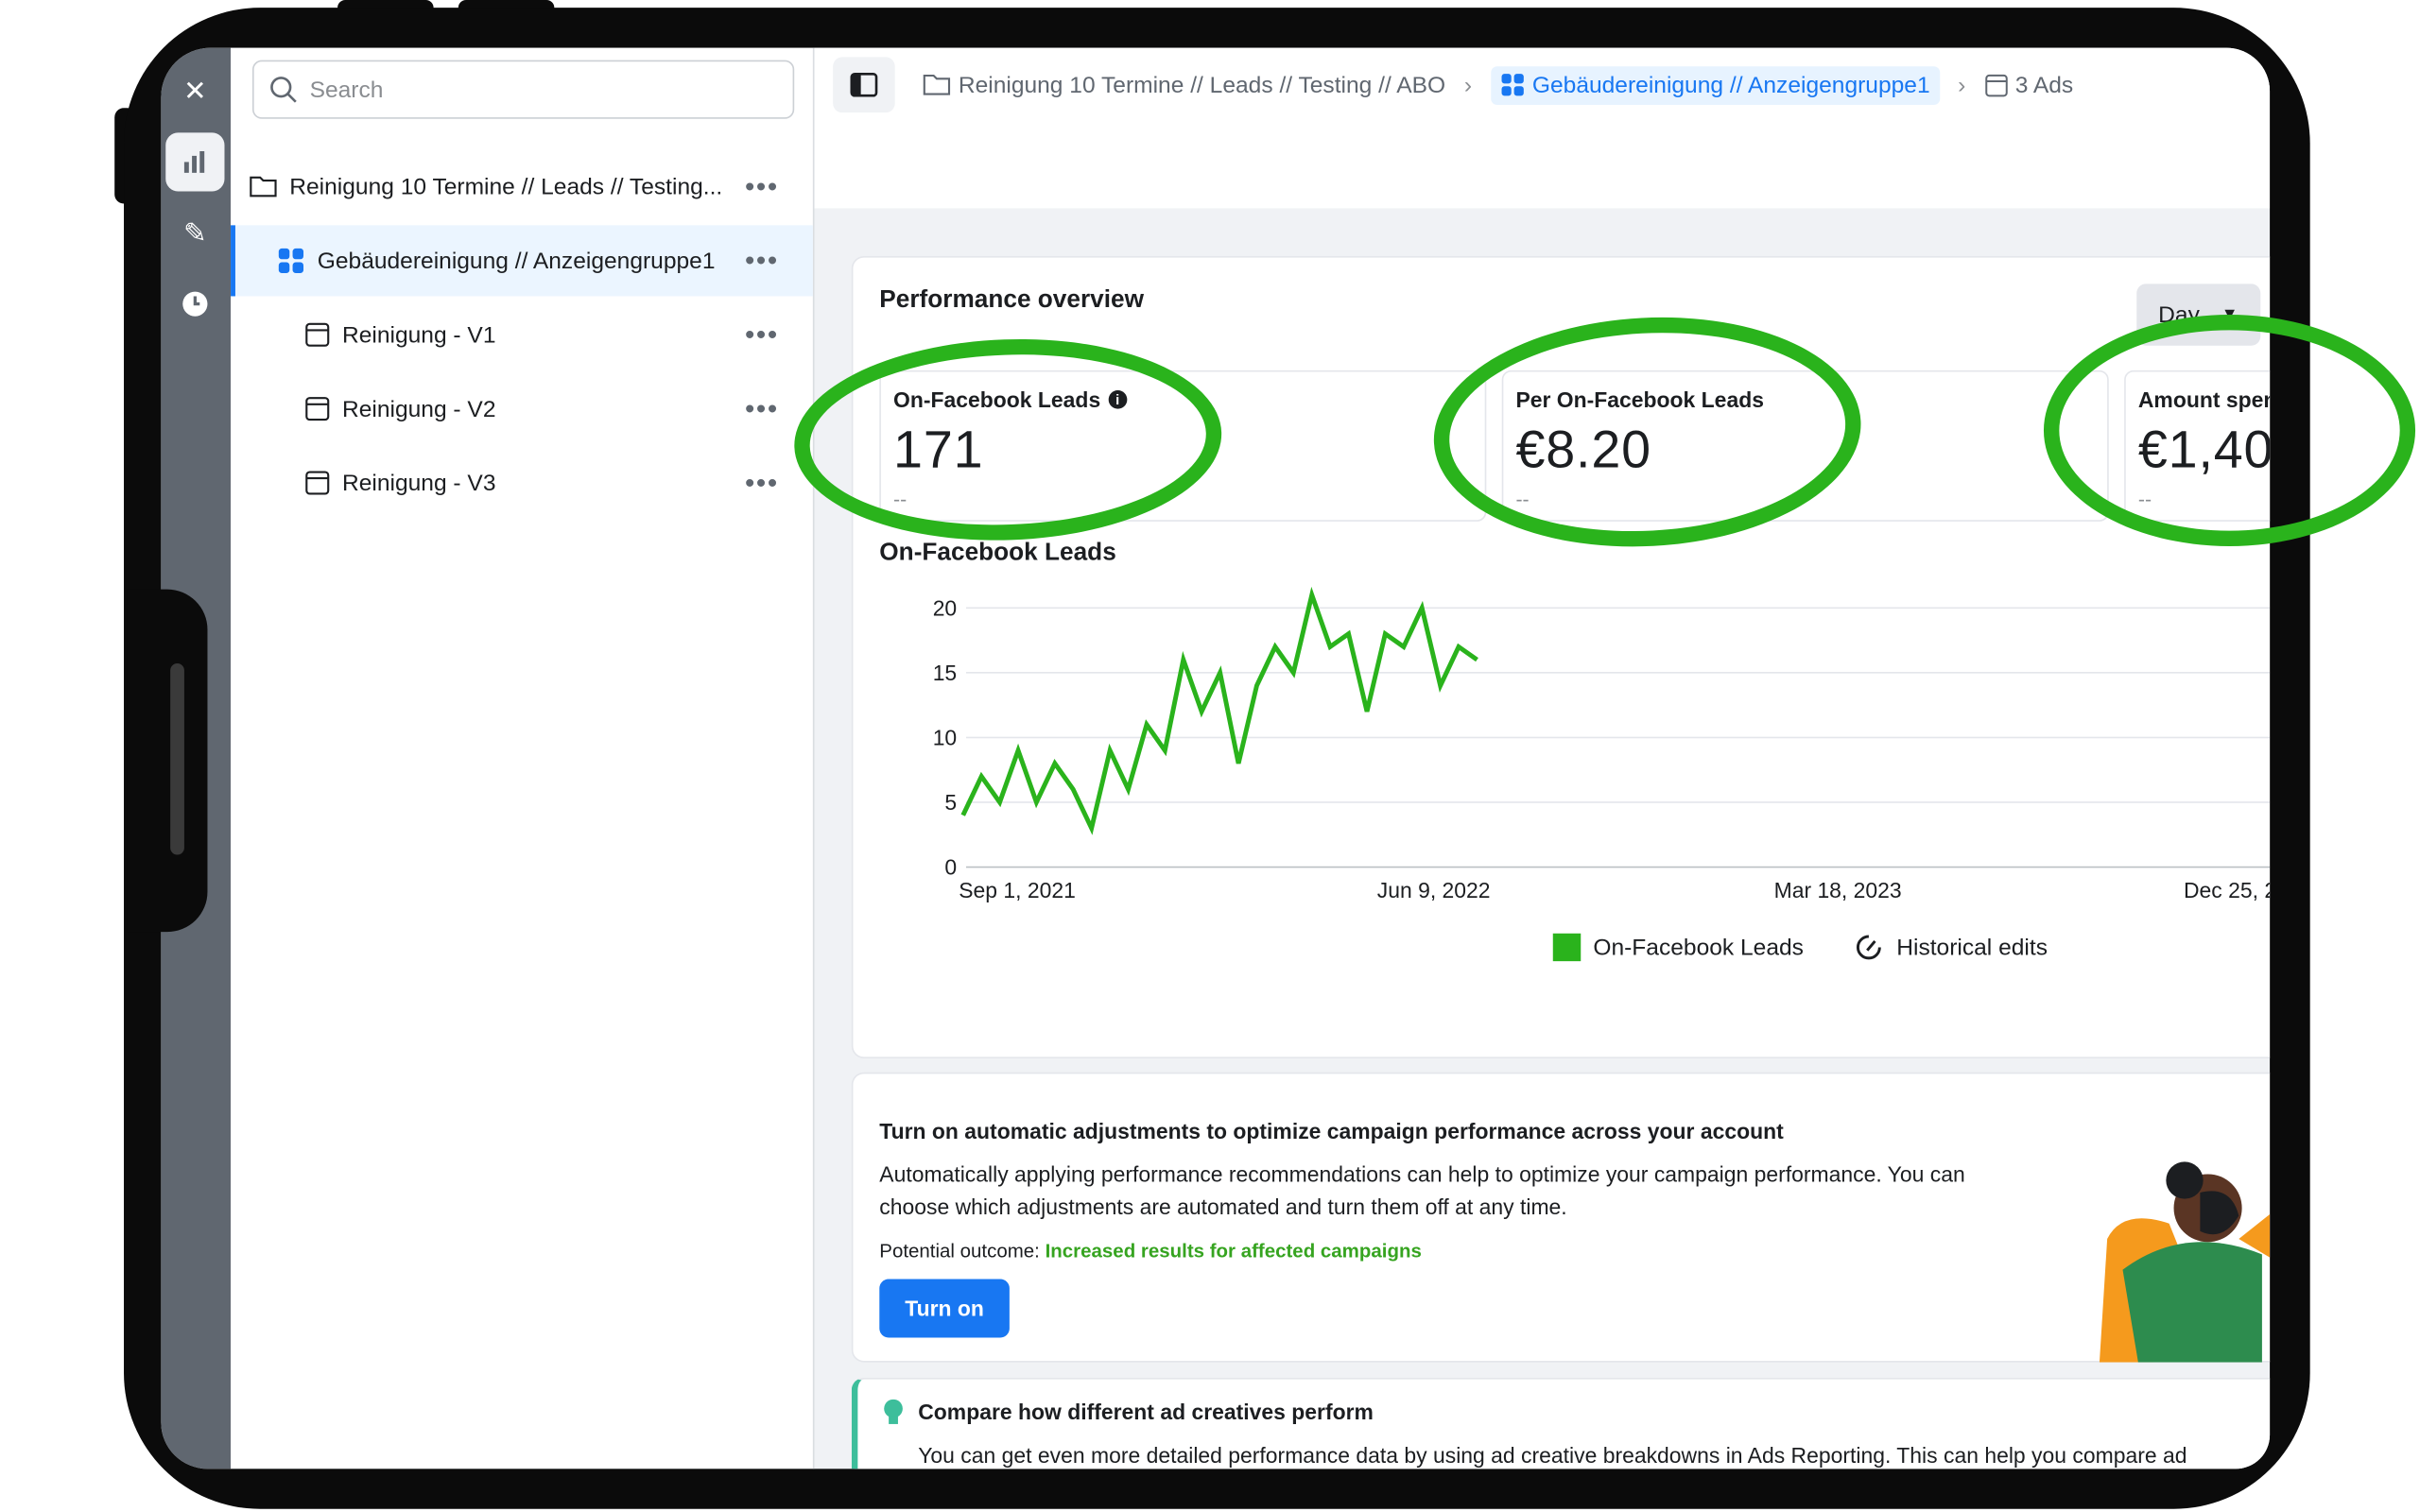  Describe the element at coordinates (945, 738) in the screenshot. I see `y-tick-label: 10` at that location.